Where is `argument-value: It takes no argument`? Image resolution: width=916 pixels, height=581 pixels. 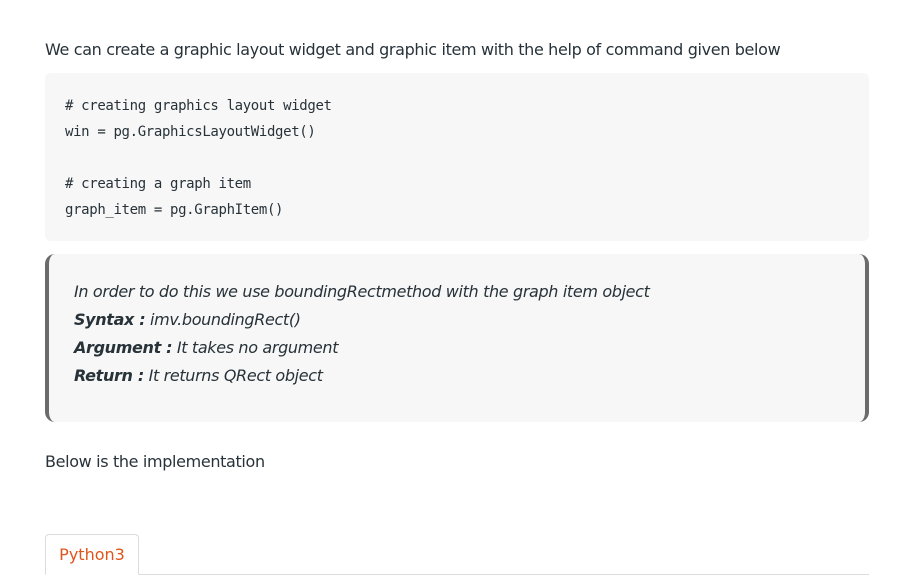
argument-value: It takes no argument is located at coordinates (255, 347).